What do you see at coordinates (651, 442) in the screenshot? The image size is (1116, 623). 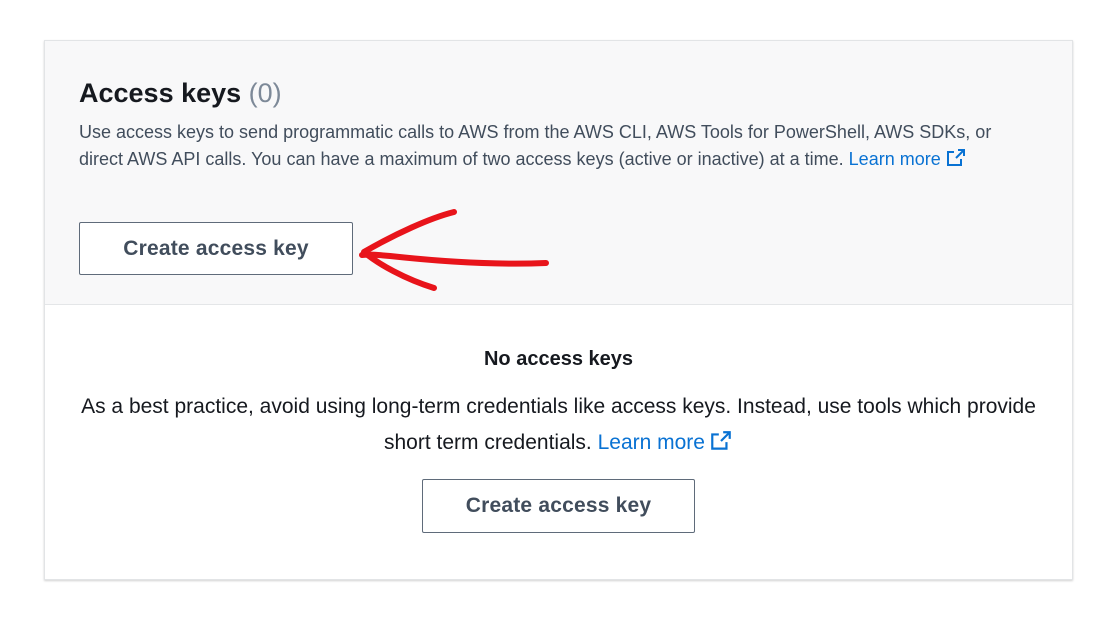 I see `empty-state-learn-more-label: Learn more` at bounding box center [651, 442].